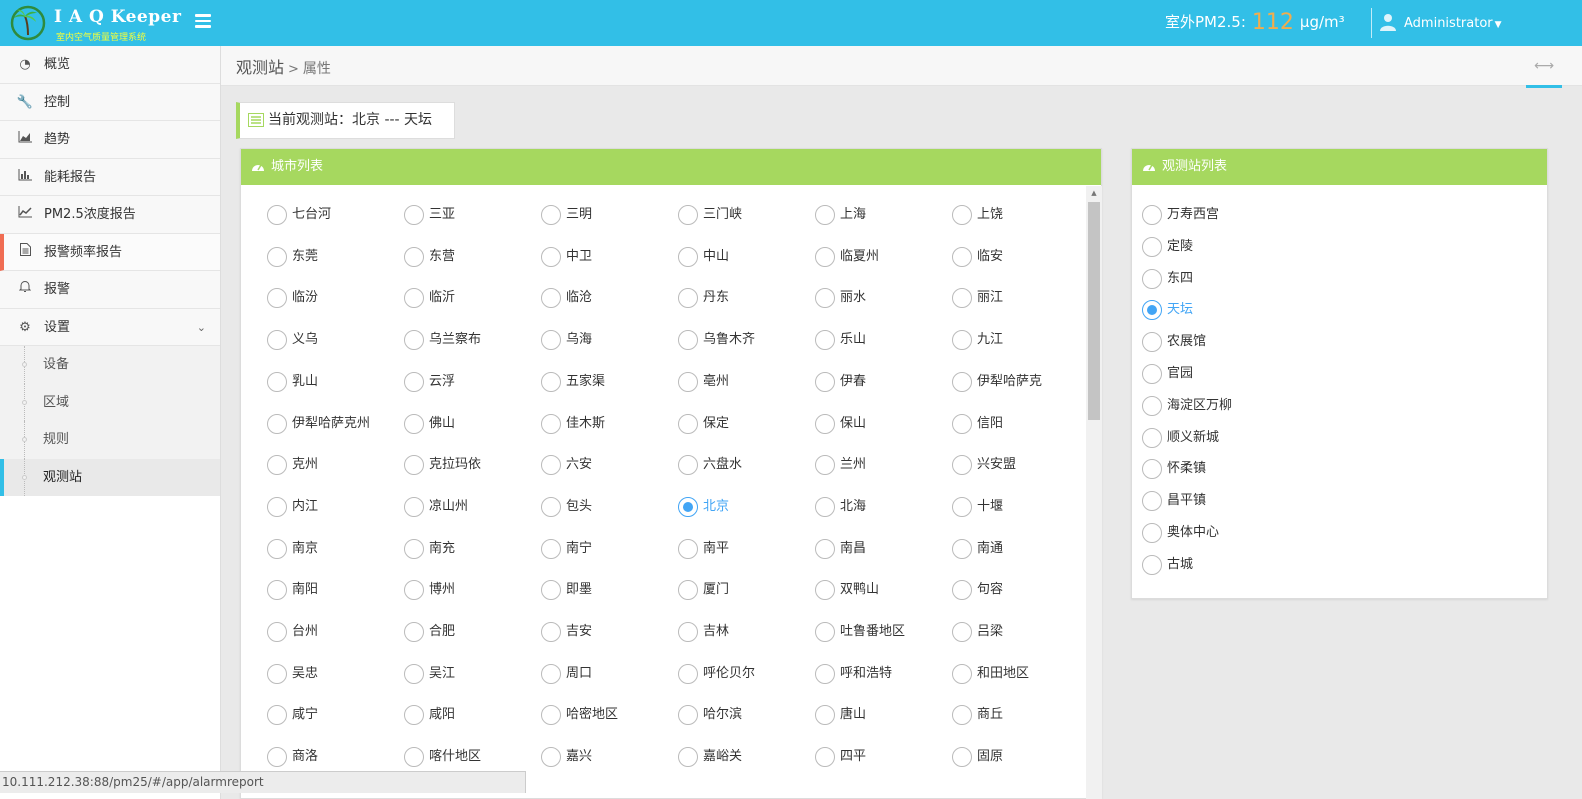 This screenshot has height=799, width=1582. I want to click on nav-item-settings: ⚙ 设置 ⌄, so click(110, 327).